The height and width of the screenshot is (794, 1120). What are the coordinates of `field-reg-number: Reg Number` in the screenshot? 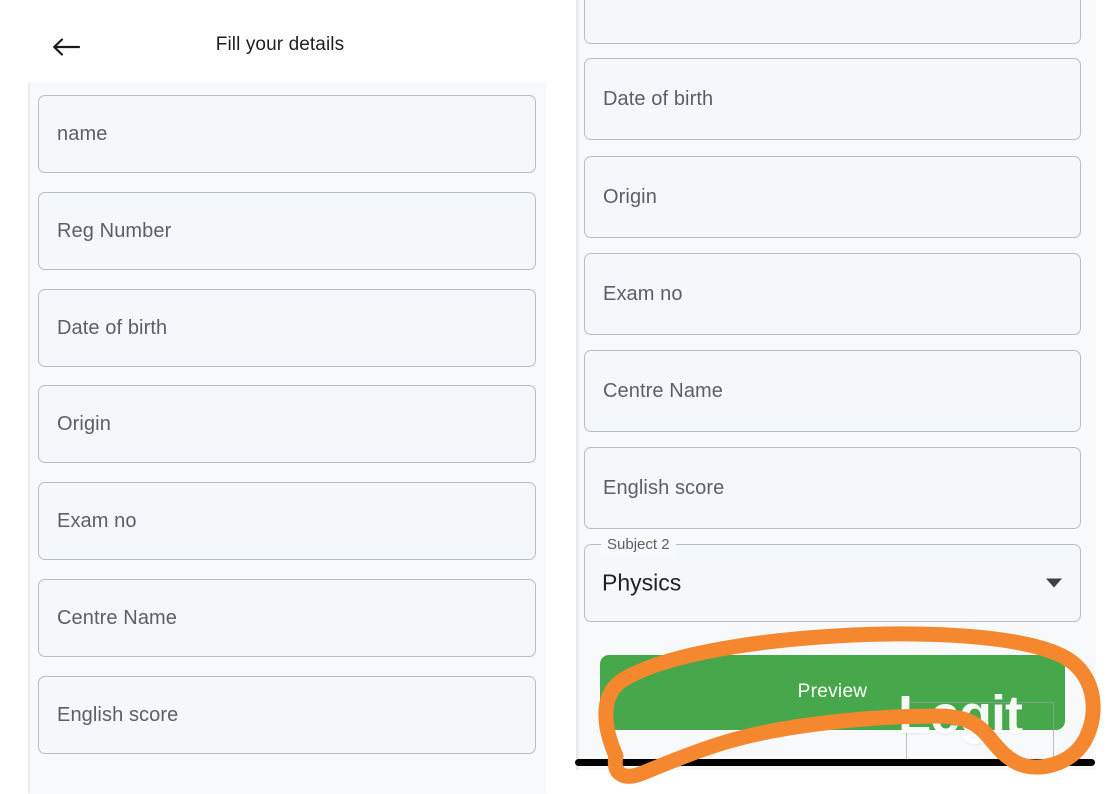 It's located at (287, 231).